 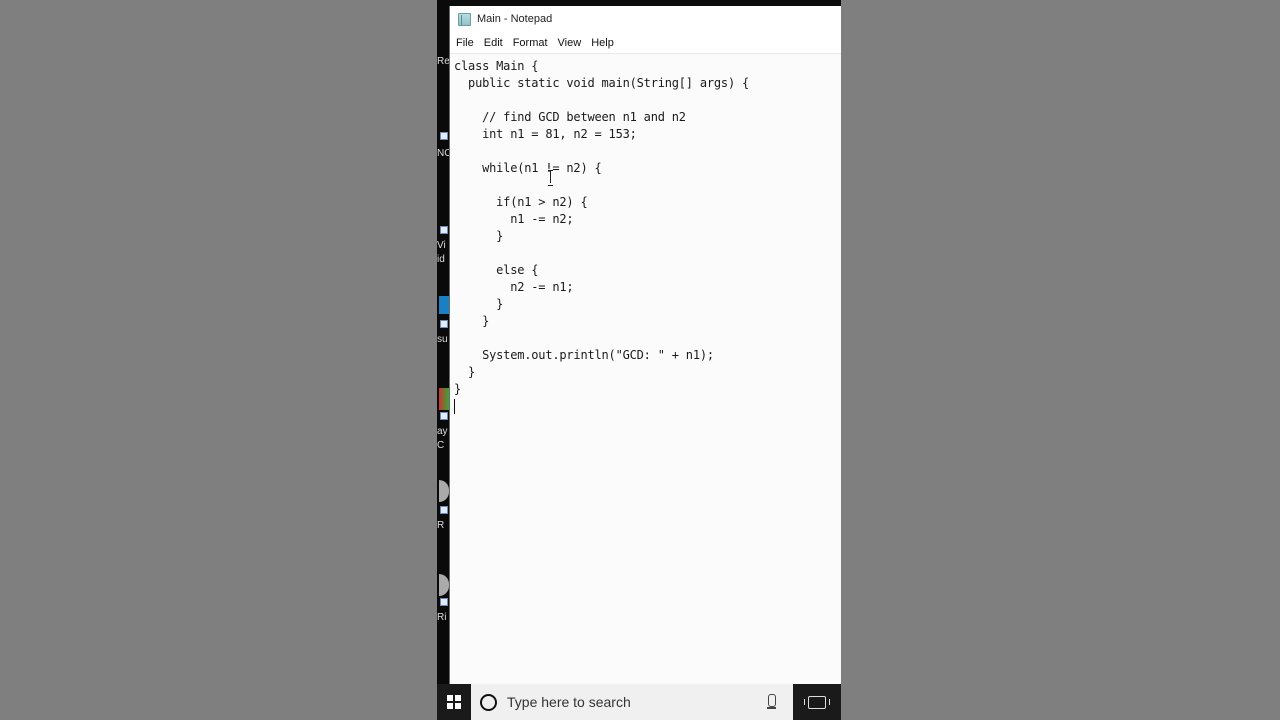 I want to click on code-line: System.out.println("GCD: " + n1);, so click(x=584, y=355).